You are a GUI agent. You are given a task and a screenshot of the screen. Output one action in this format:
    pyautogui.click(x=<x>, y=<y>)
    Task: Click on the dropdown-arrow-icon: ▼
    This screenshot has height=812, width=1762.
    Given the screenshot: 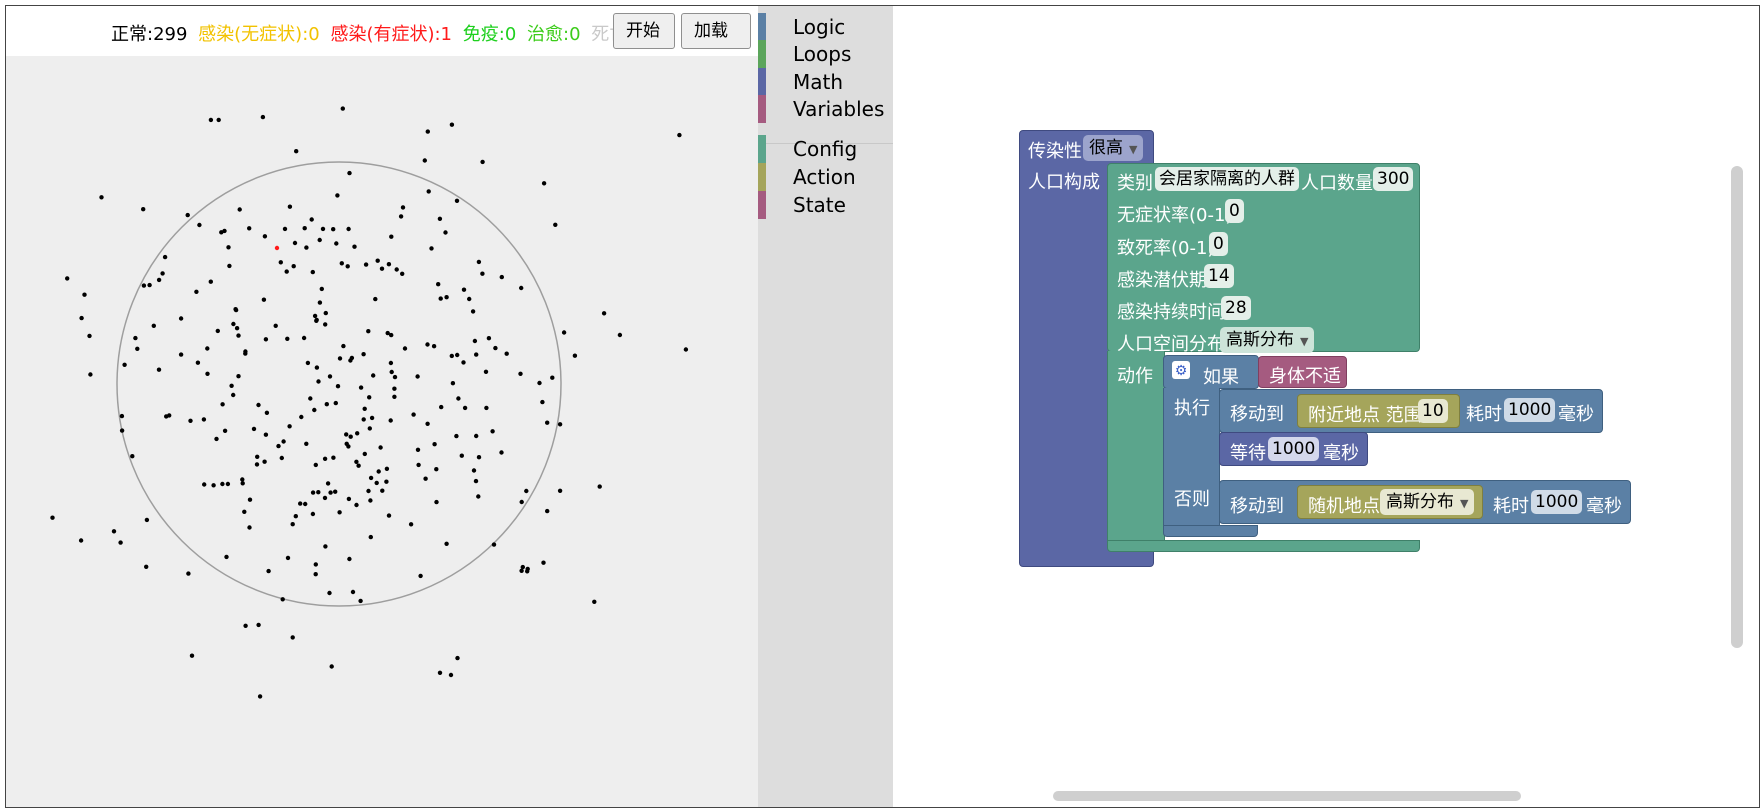 What is the action you would take?
    pyautogui.click(x=1304, y=341)
    